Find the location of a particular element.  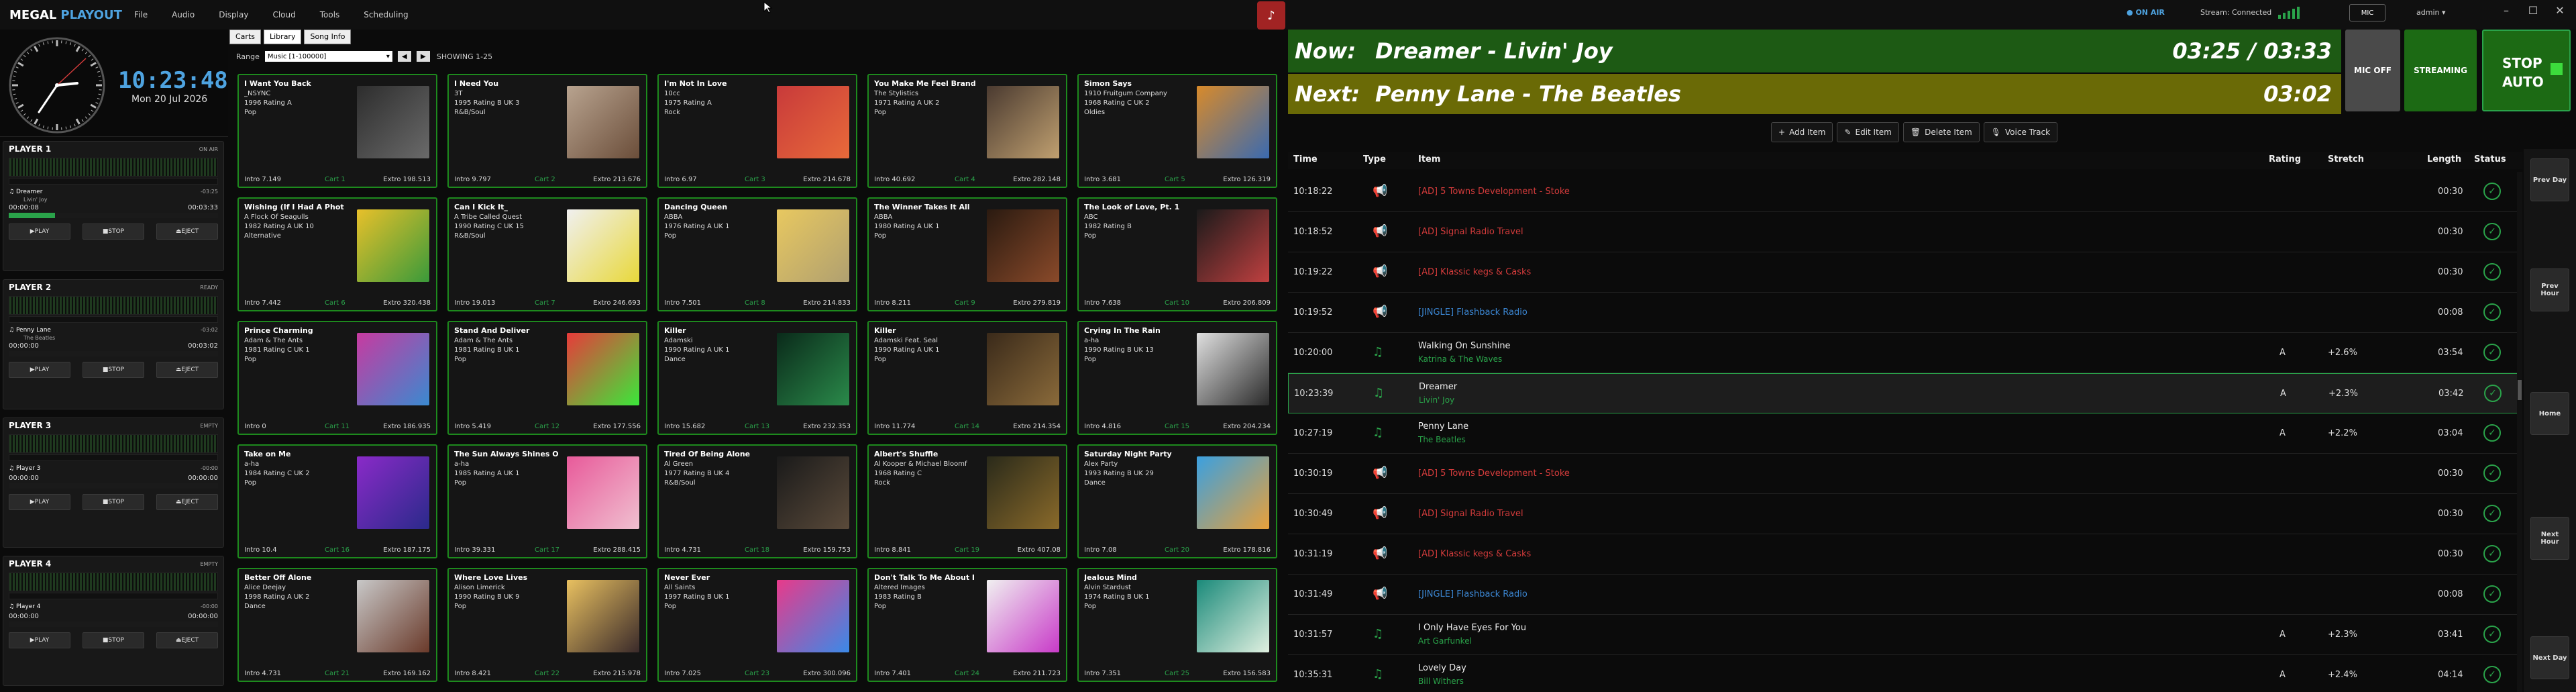

edit-item-button: ✎ Edit Item is located at coordinates (1868, 132).